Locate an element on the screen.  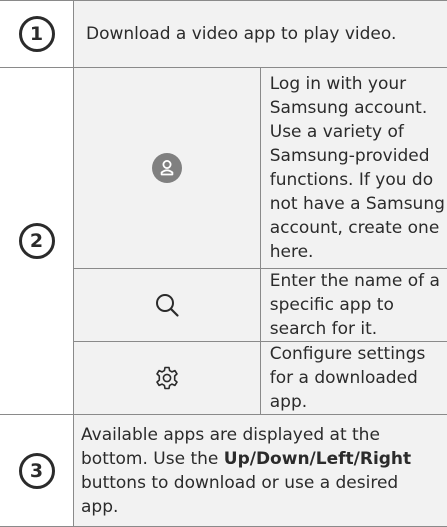
search-icon is located at coordinates (167, 305).